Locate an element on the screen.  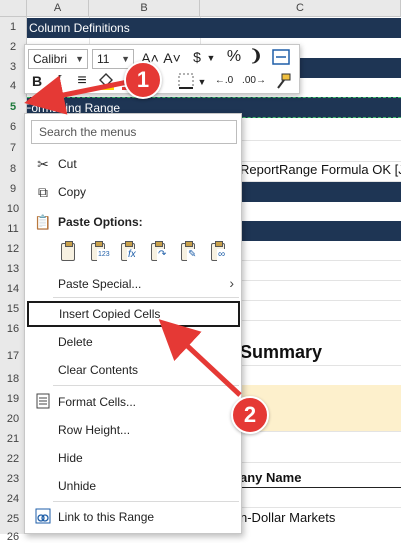
arrow-to-insert-copied-cells is located at coordinates (200, 358).